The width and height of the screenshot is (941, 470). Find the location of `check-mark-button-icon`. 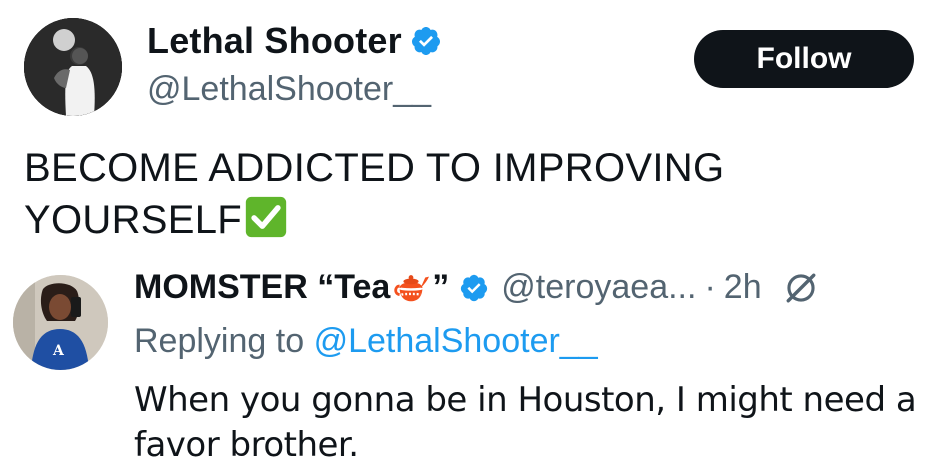

check-mark-button-icon is located at coordinates (266, 217).